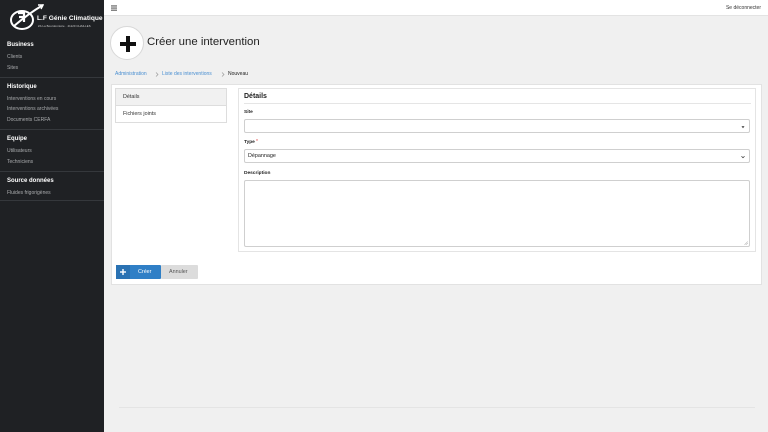  I want to click on create-button: Créer, so click(138, 272).